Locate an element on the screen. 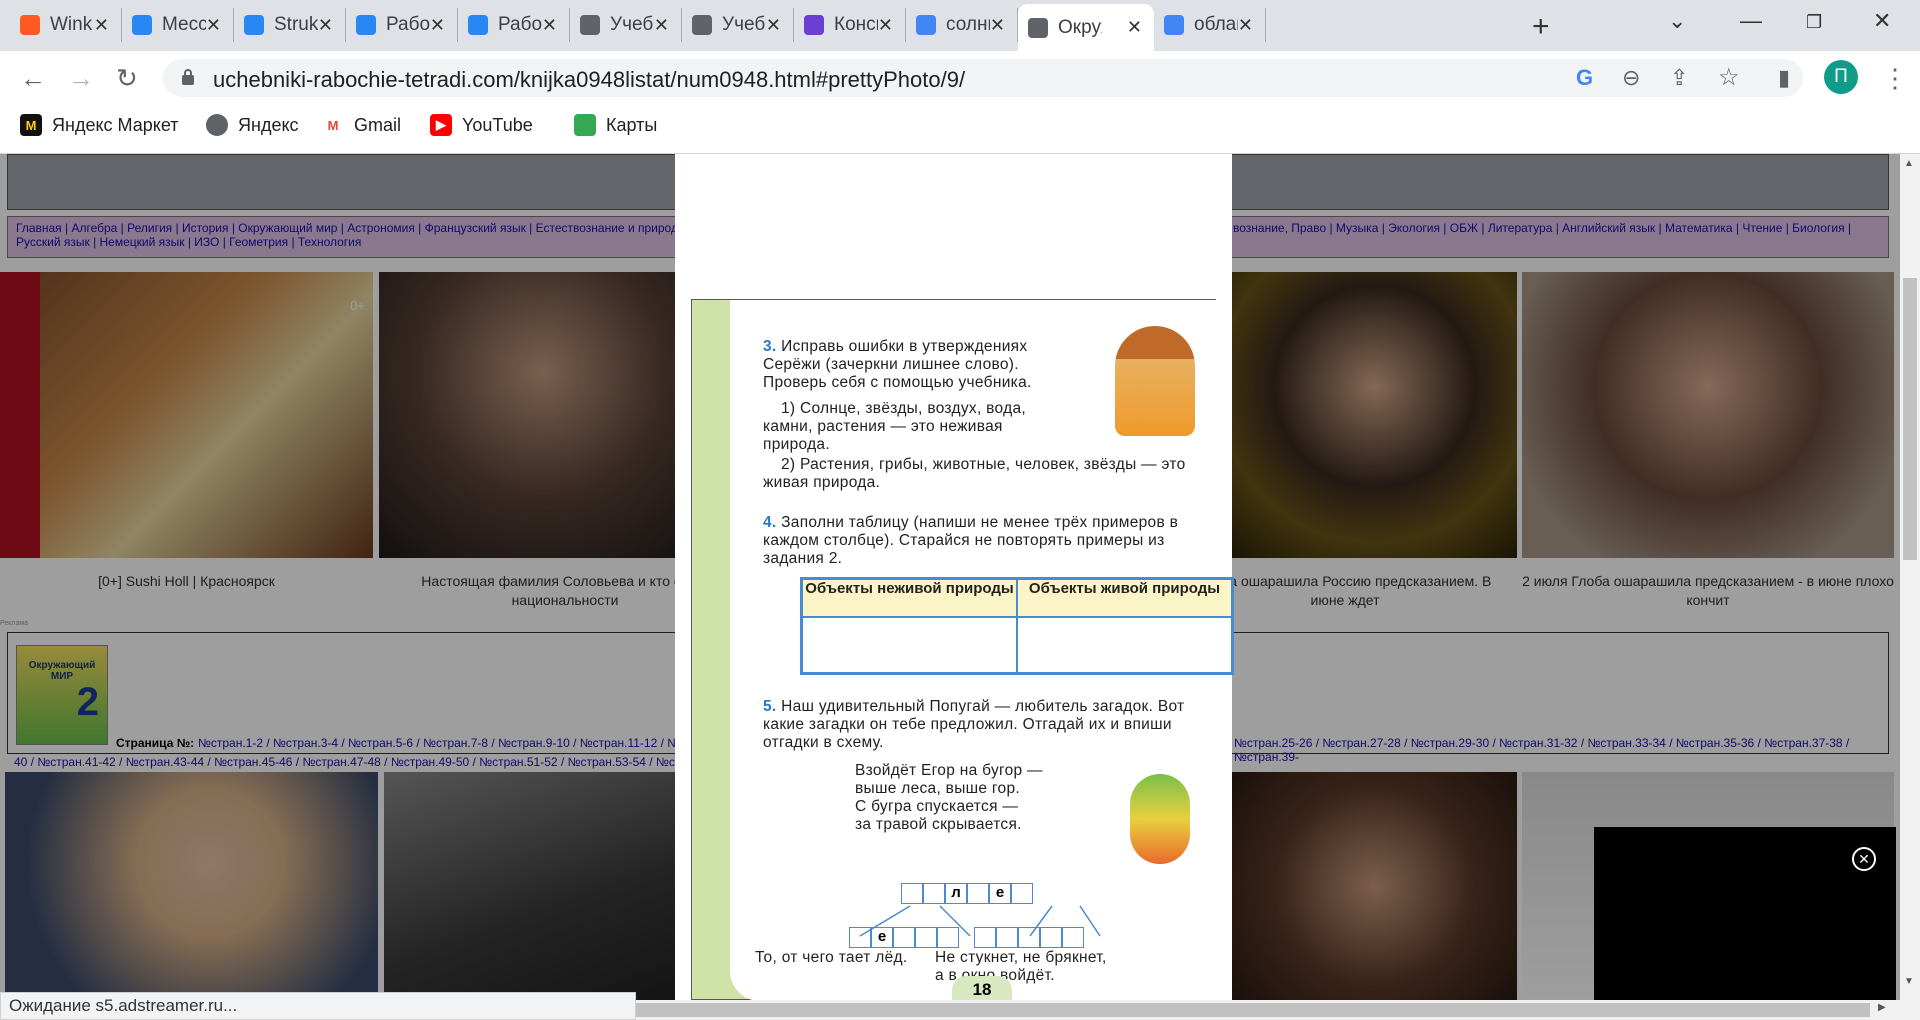  tab: Конспект✕ is located at coordinates (850, 25).